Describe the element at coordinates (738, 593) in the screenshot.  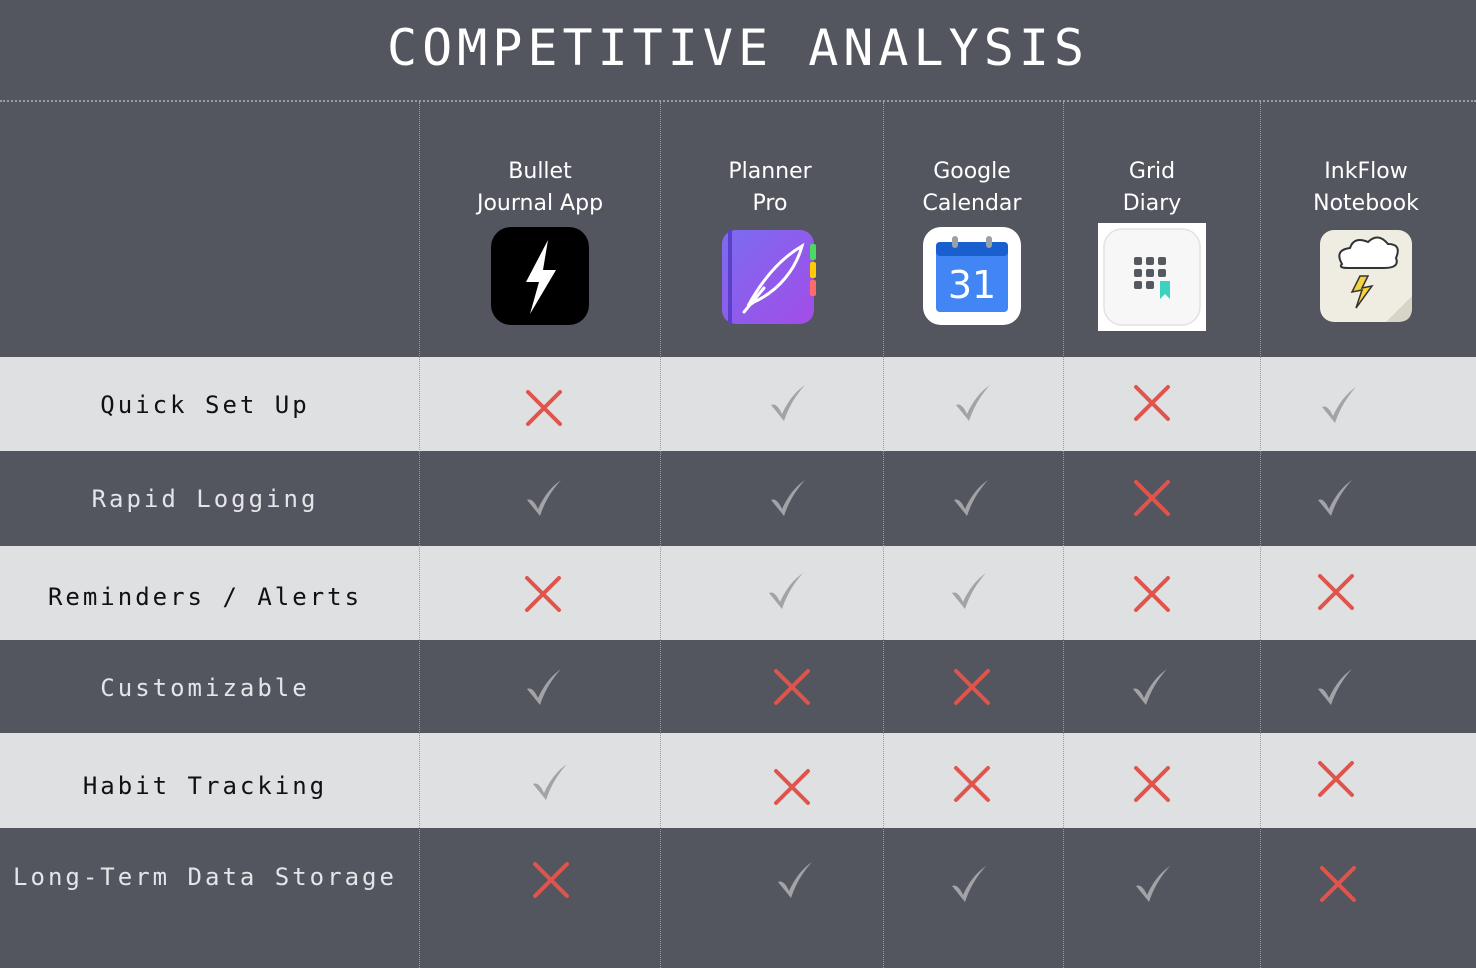
I see `feature-row: Reminders / Alerts` at that location.